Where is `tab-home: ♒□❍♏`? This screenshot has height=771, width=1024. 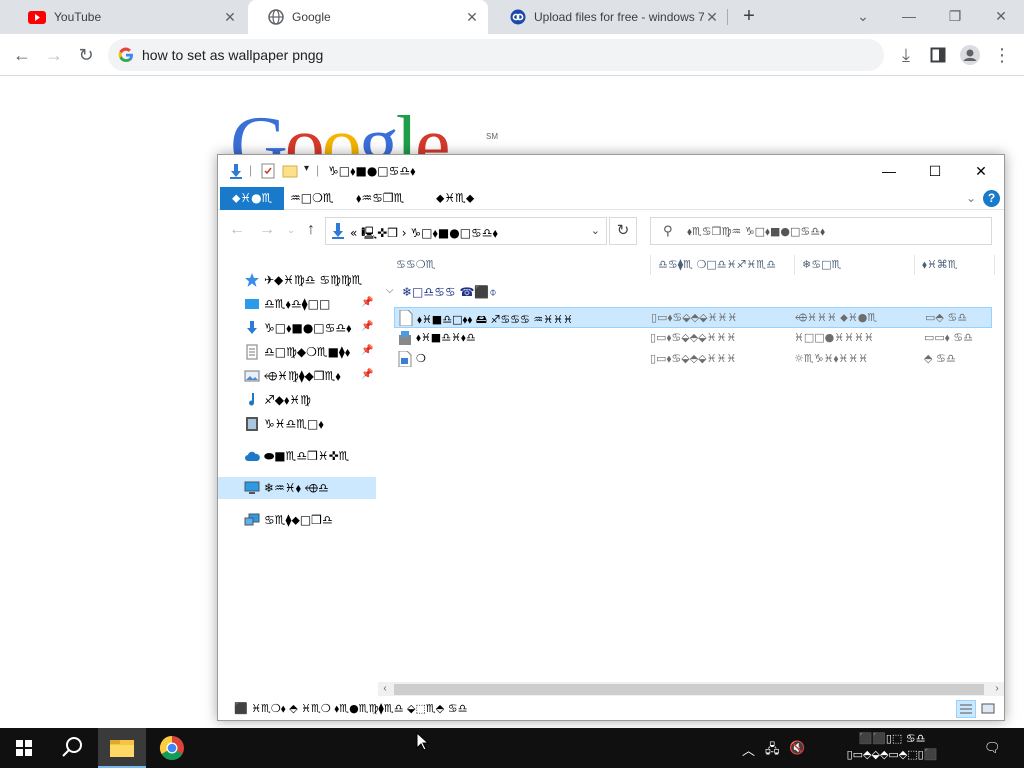
tab-home: ♒□❍♏ is located at coordinates (312, 198).